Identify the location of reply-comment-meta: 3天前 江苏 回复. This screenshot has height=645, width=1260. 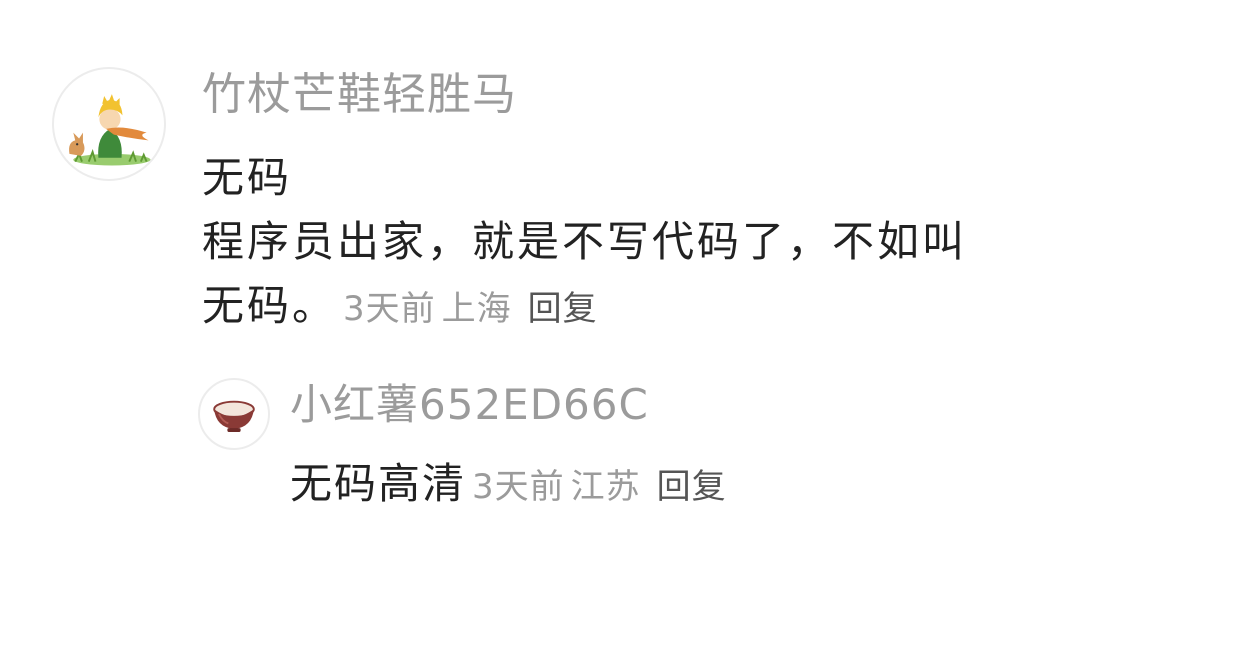
(596, 487).